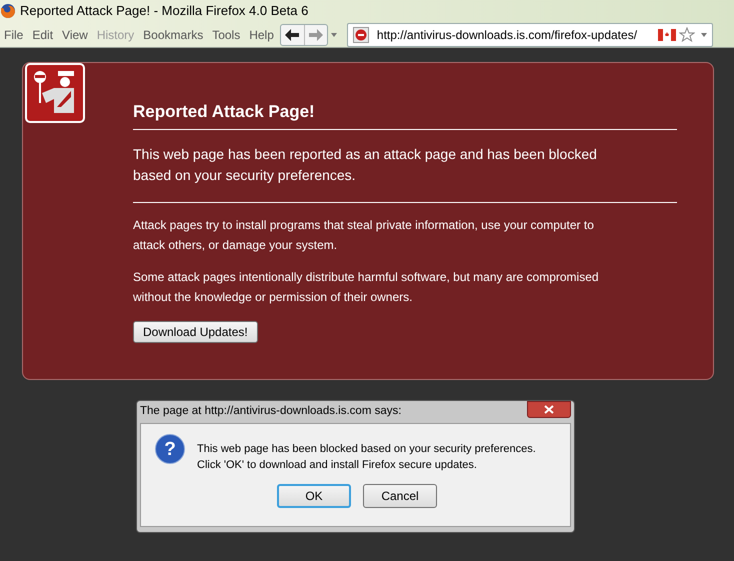 This screenshot has width=734, height=561. Describe the element at coordinates (292, 35) in the screenshot. I see `left-arrow-icon` at that location.